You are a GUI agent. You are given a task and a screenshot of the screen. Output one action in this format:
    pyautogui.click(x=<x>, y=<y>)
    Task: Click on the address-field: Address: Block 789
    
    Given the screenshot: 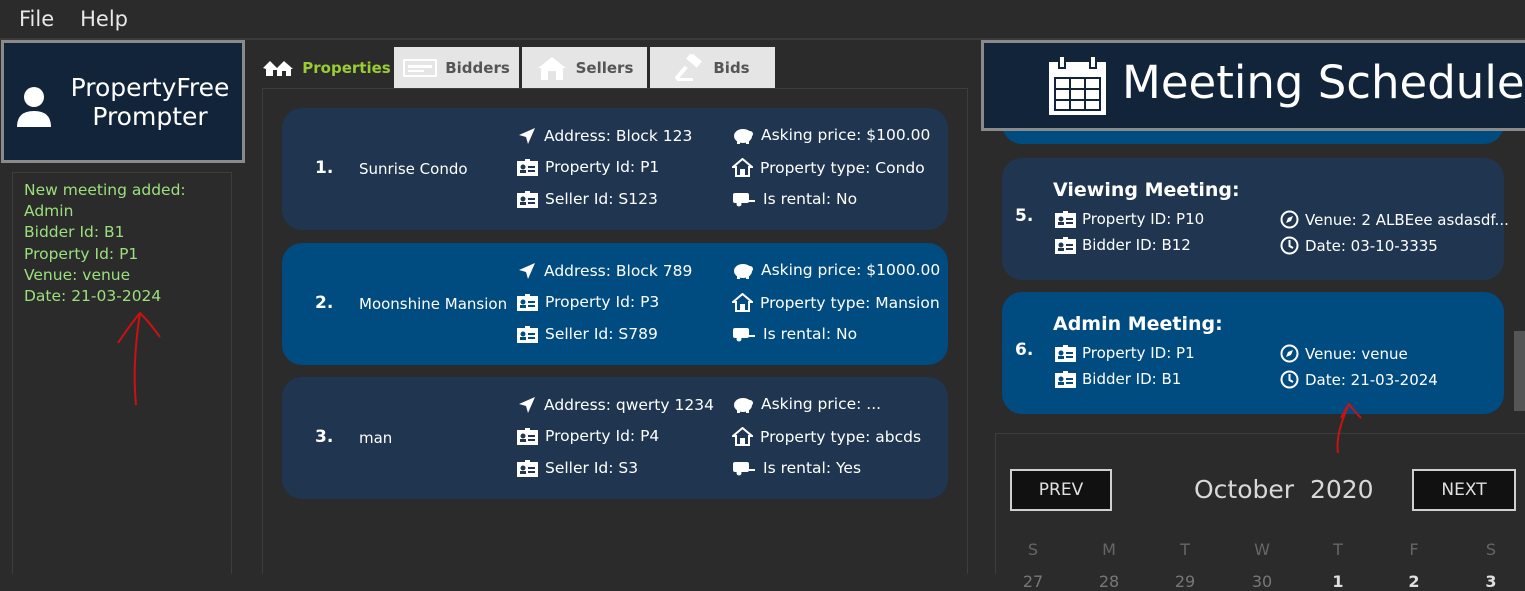 What is the action you would take?
    pyautogui.click(x=604, y=271)
    